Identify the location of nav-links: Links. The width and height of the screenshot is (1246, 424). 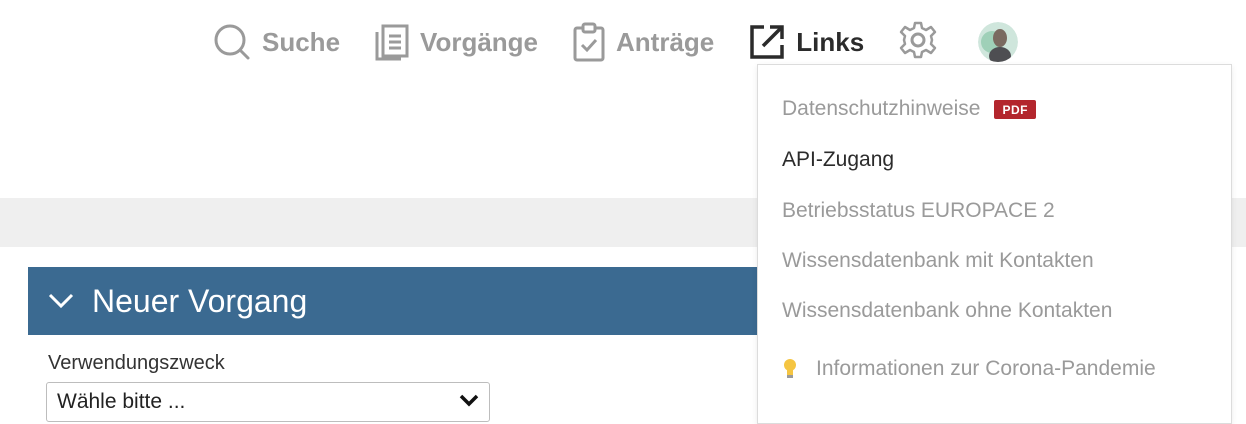
(806, 42).